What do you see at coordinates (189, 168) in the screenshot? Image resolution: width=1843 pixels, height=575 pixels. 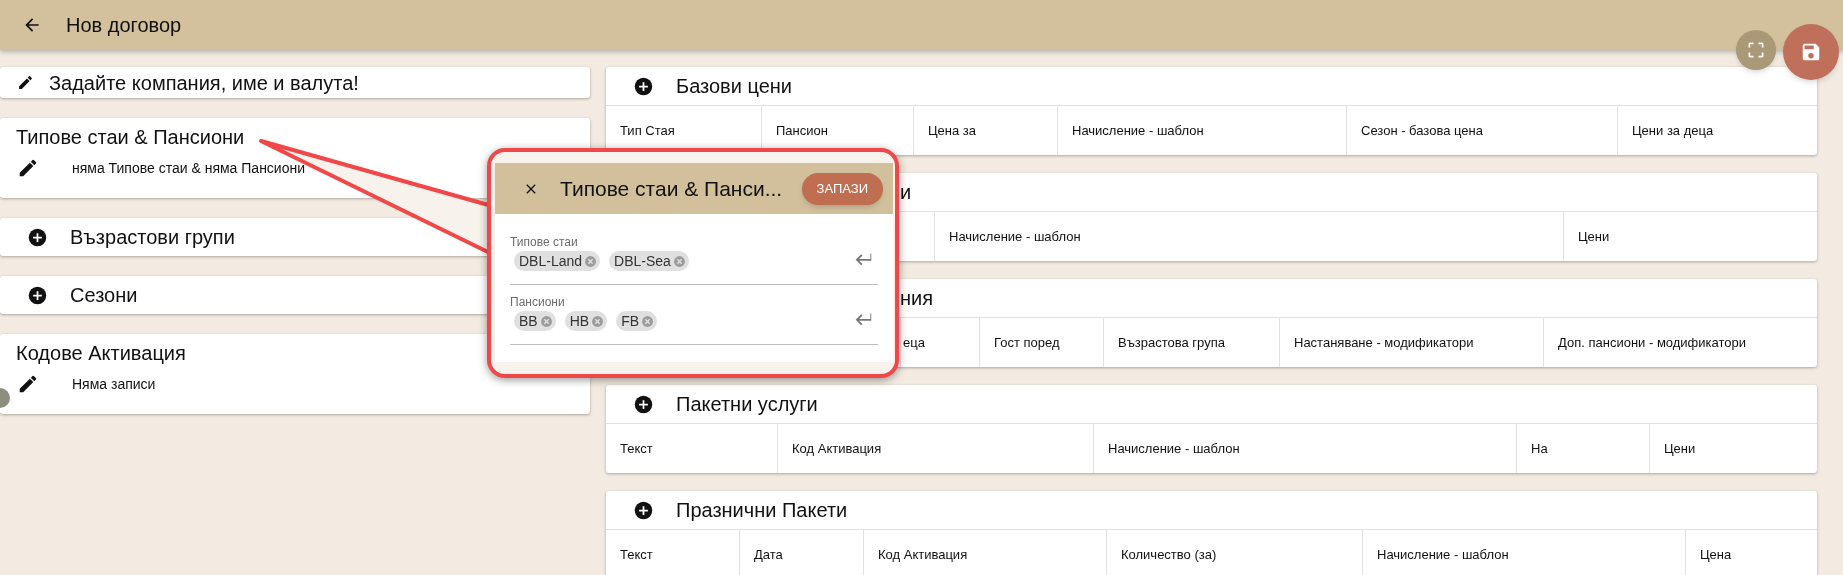 I see `row-text: няма Типове стаи & няма Пансиони` at bounding box center [189, 168].